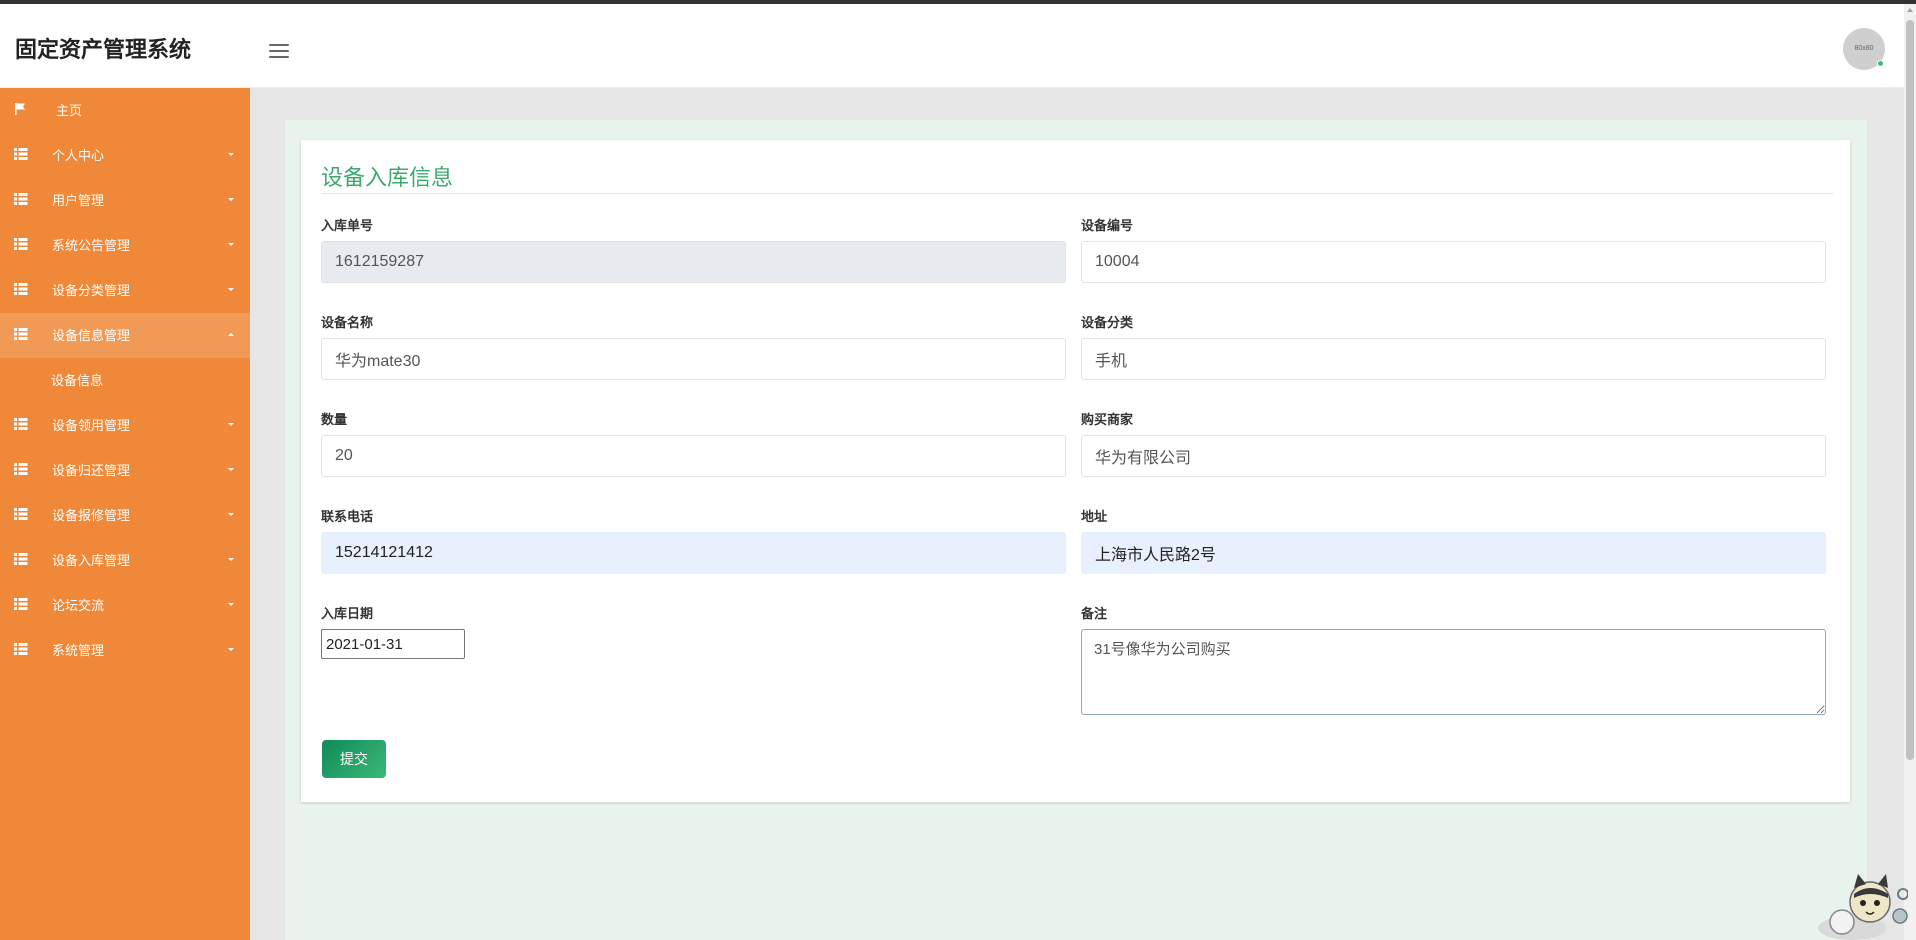 Image resolution: width=1916 pixels, height=940 pixels. What do you see at coordinates (1453, 672) in the screenshot?
I see `remark-textarea: 31号像华为公司购买` at bounding box center [1453, 672].